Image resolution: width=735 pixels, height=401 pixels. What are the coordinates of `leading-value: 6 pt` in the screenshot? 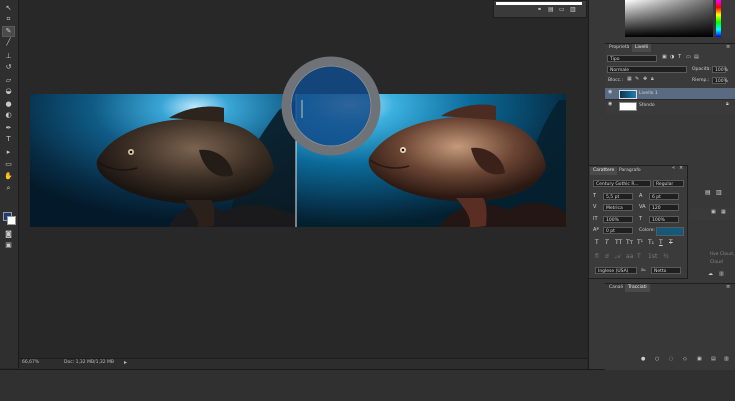 It's located at (656, 197).